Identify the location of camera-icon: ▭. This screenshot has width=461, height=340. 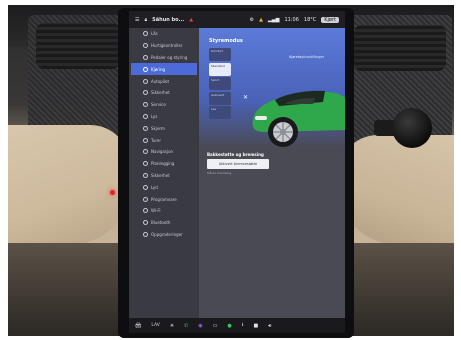
(215, 326).